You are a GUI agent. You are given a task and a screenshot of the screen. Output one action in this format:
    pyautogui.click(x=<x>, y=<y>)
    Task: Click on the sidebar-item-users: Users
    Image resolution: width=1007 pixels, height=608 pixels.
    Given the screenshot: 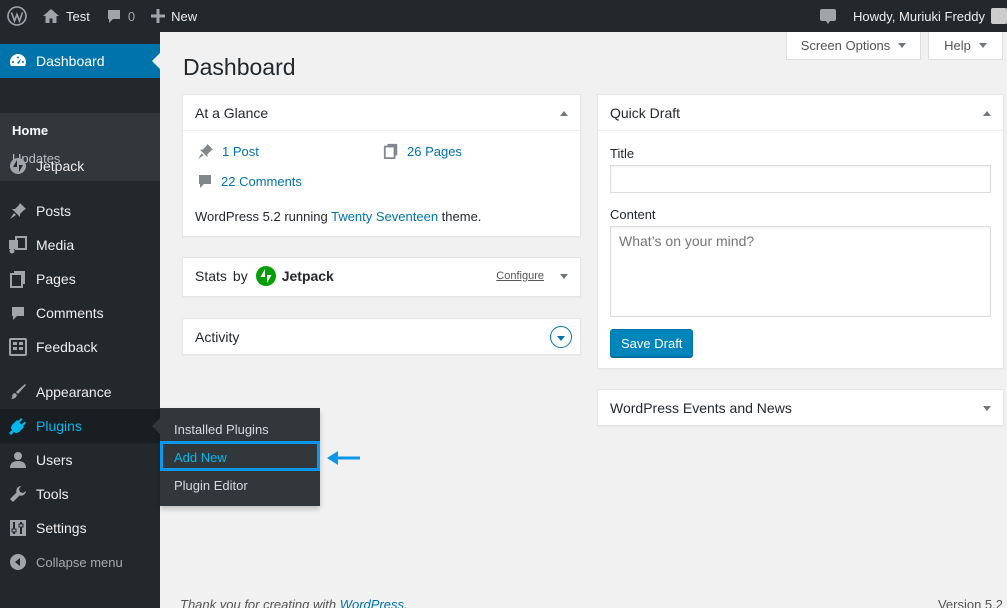 What is the action you would take?
    pyautogui.click(x=80, y=460)
    